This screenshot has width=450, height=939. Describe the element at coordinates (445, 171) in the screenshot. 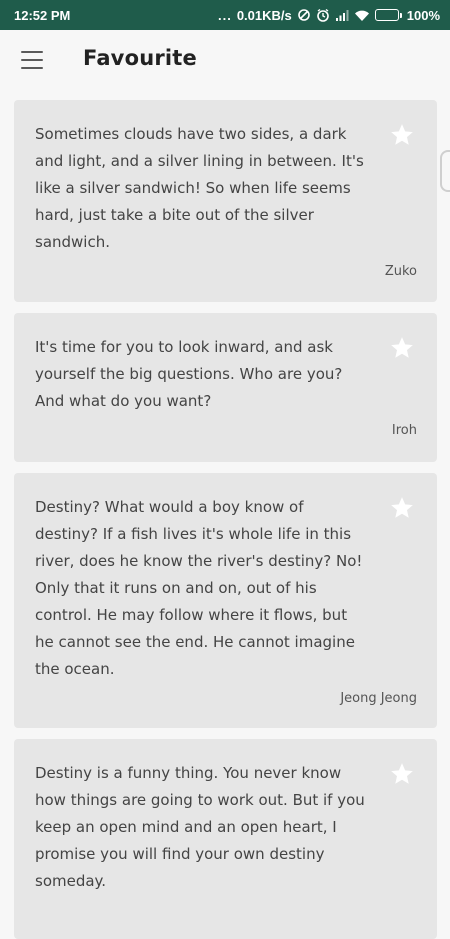

I see `side-drawer-handle` at that location.